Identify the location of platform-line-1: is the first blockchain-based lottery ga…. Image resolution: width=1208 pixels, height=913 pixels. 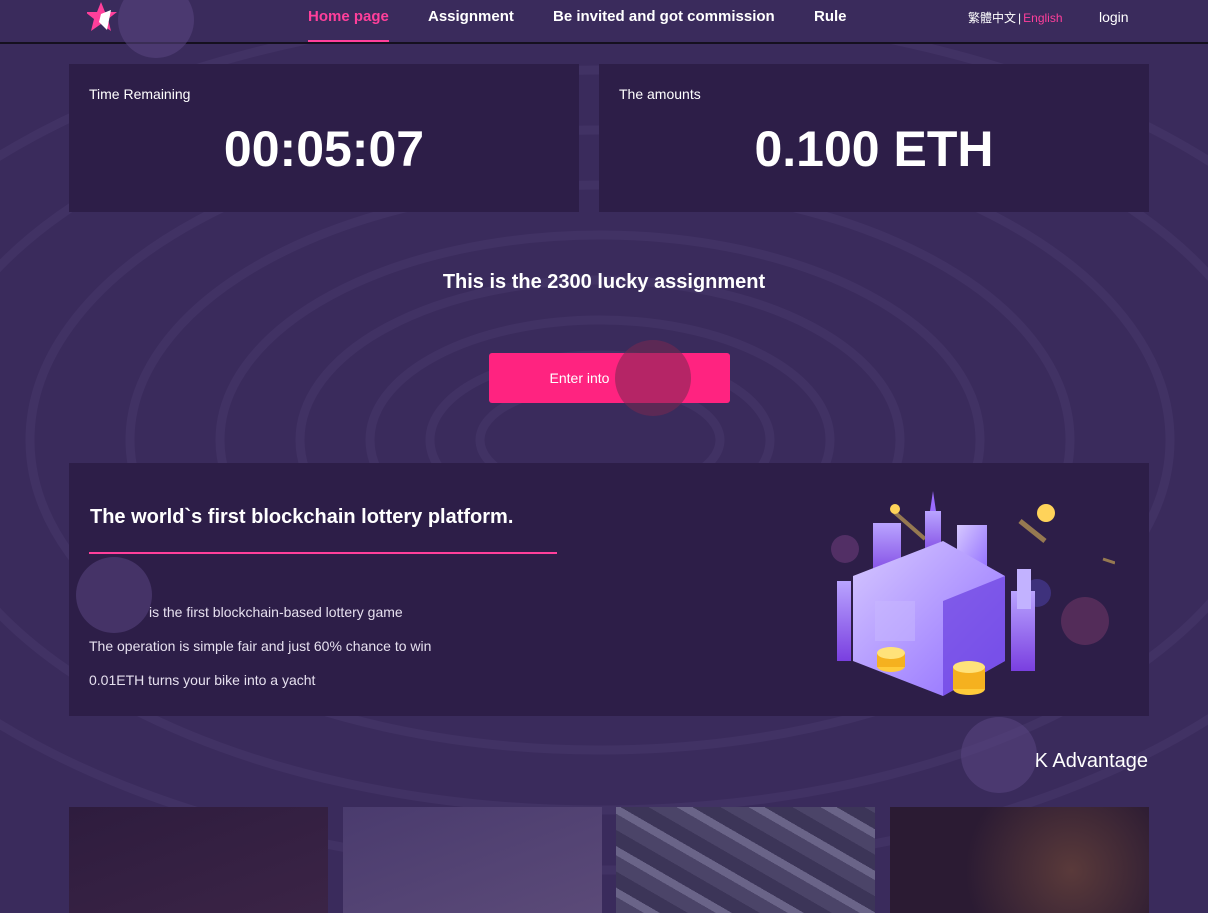
(276, 612).